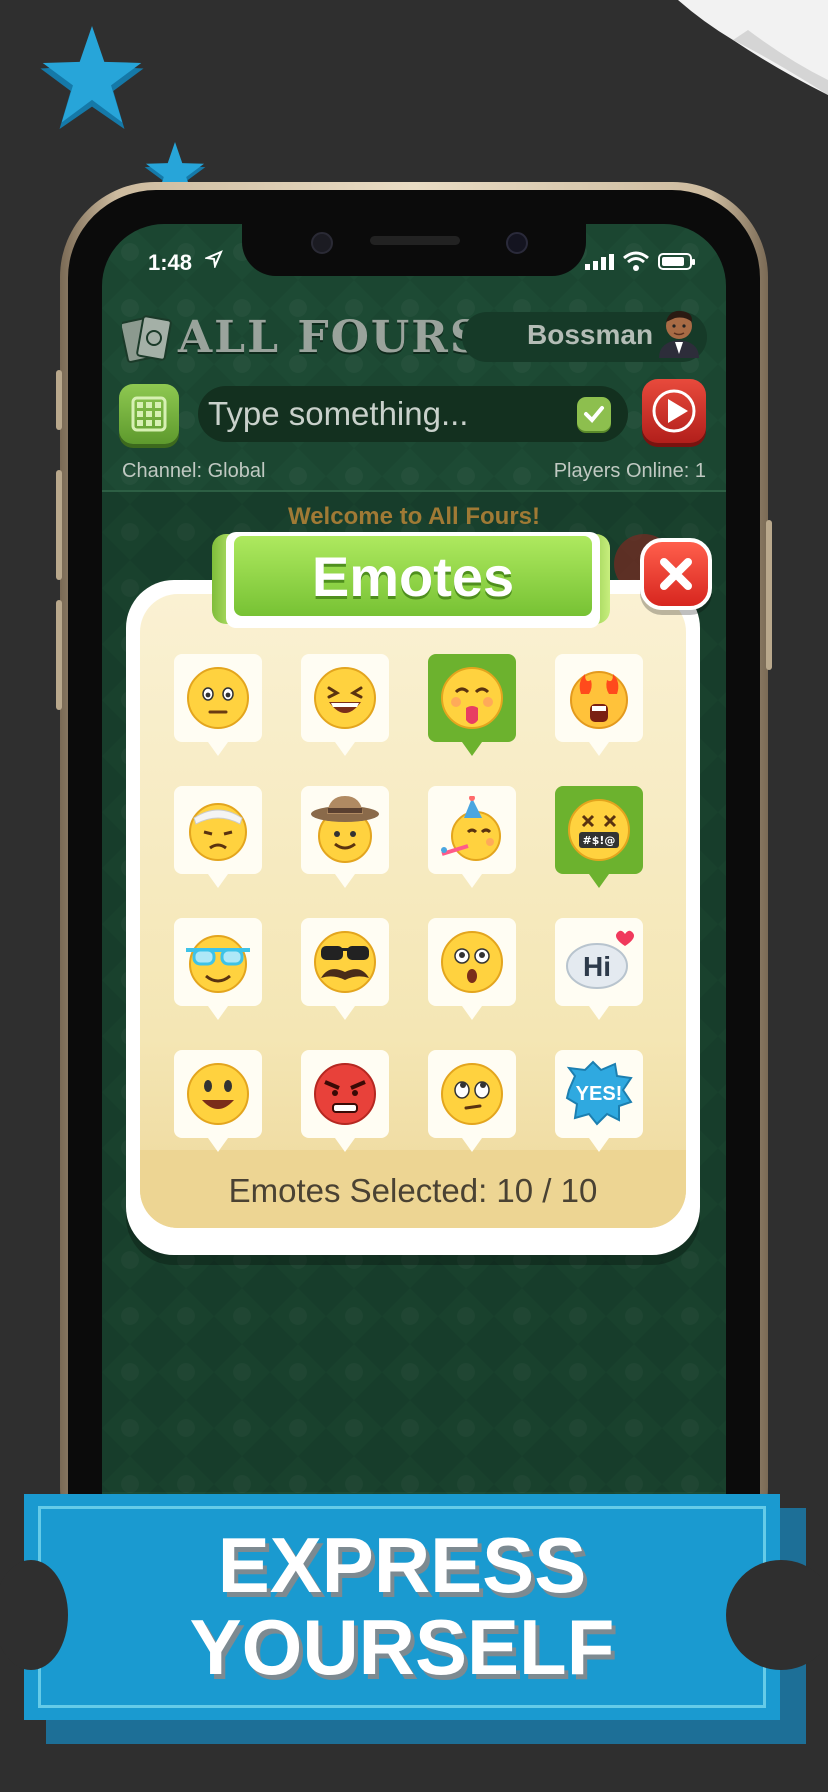  Describe the element at coordinates (218, 964) in the screenshot. I see `sunglasses-face-icon` at that location.